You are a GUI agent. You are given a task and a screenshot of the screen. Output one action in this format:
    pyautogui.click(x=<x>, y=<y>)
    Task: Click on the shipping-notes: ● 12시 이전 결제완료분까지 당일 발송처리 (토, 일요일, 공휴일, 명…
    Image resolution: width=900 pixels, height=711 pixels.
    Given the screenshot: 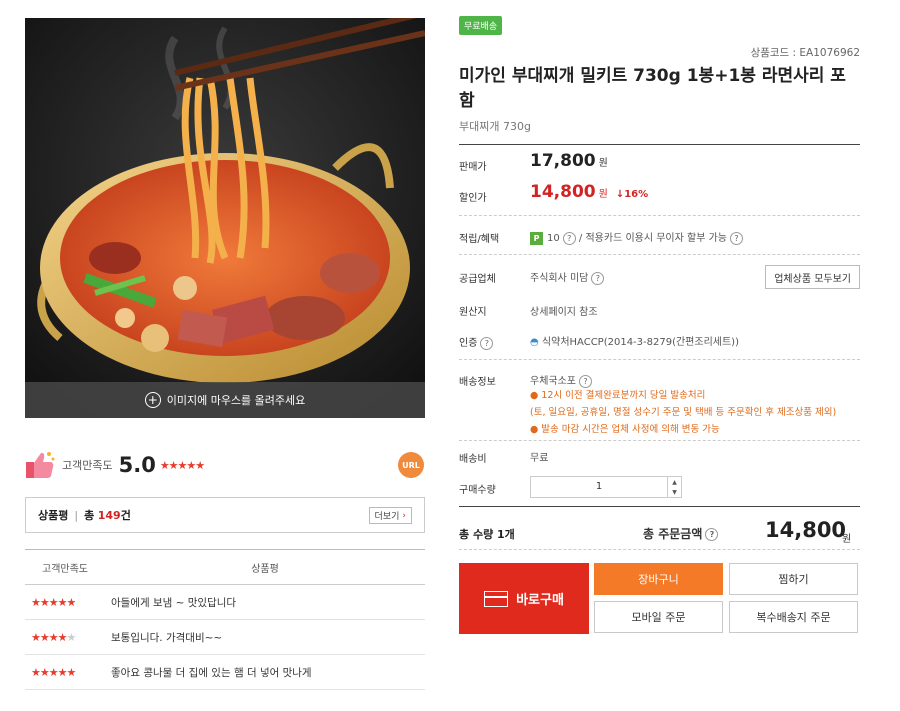 What is the action you would take?
    pyautogui.click(x=683, y=412)
    